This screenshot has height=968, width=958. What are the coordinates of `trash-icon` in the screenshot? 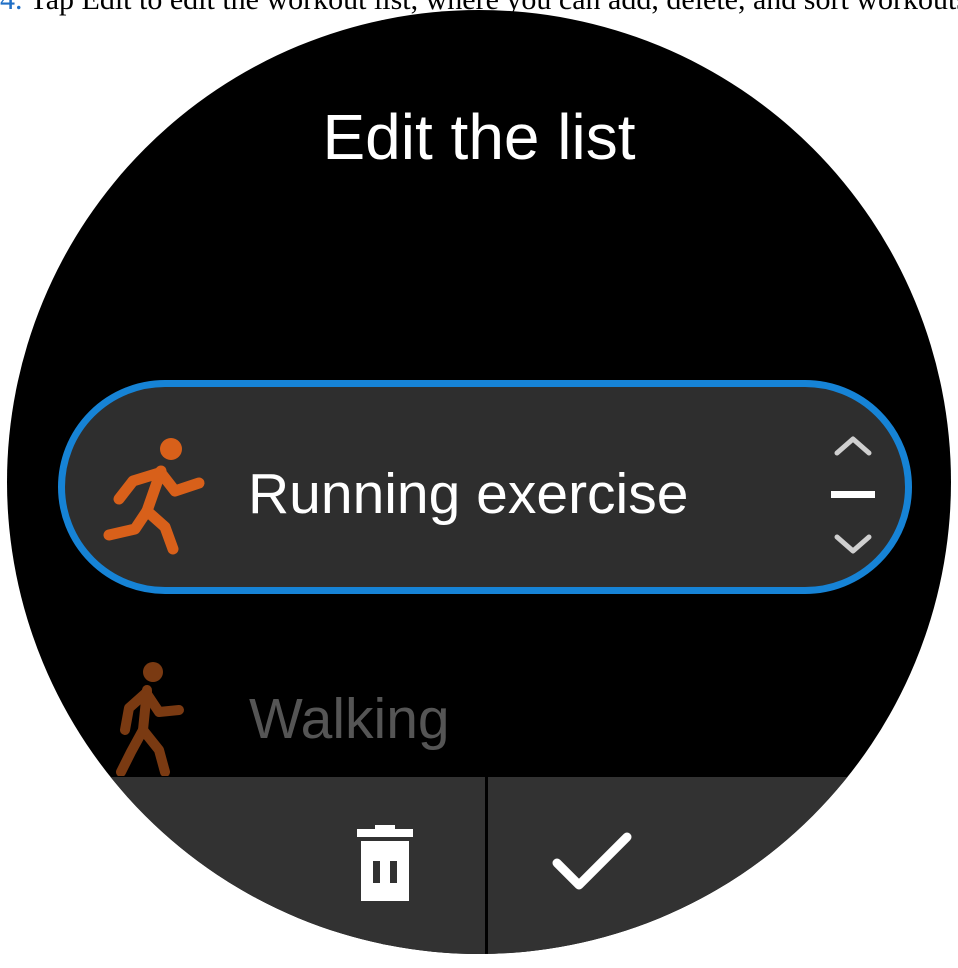 It's located at (385, 863).